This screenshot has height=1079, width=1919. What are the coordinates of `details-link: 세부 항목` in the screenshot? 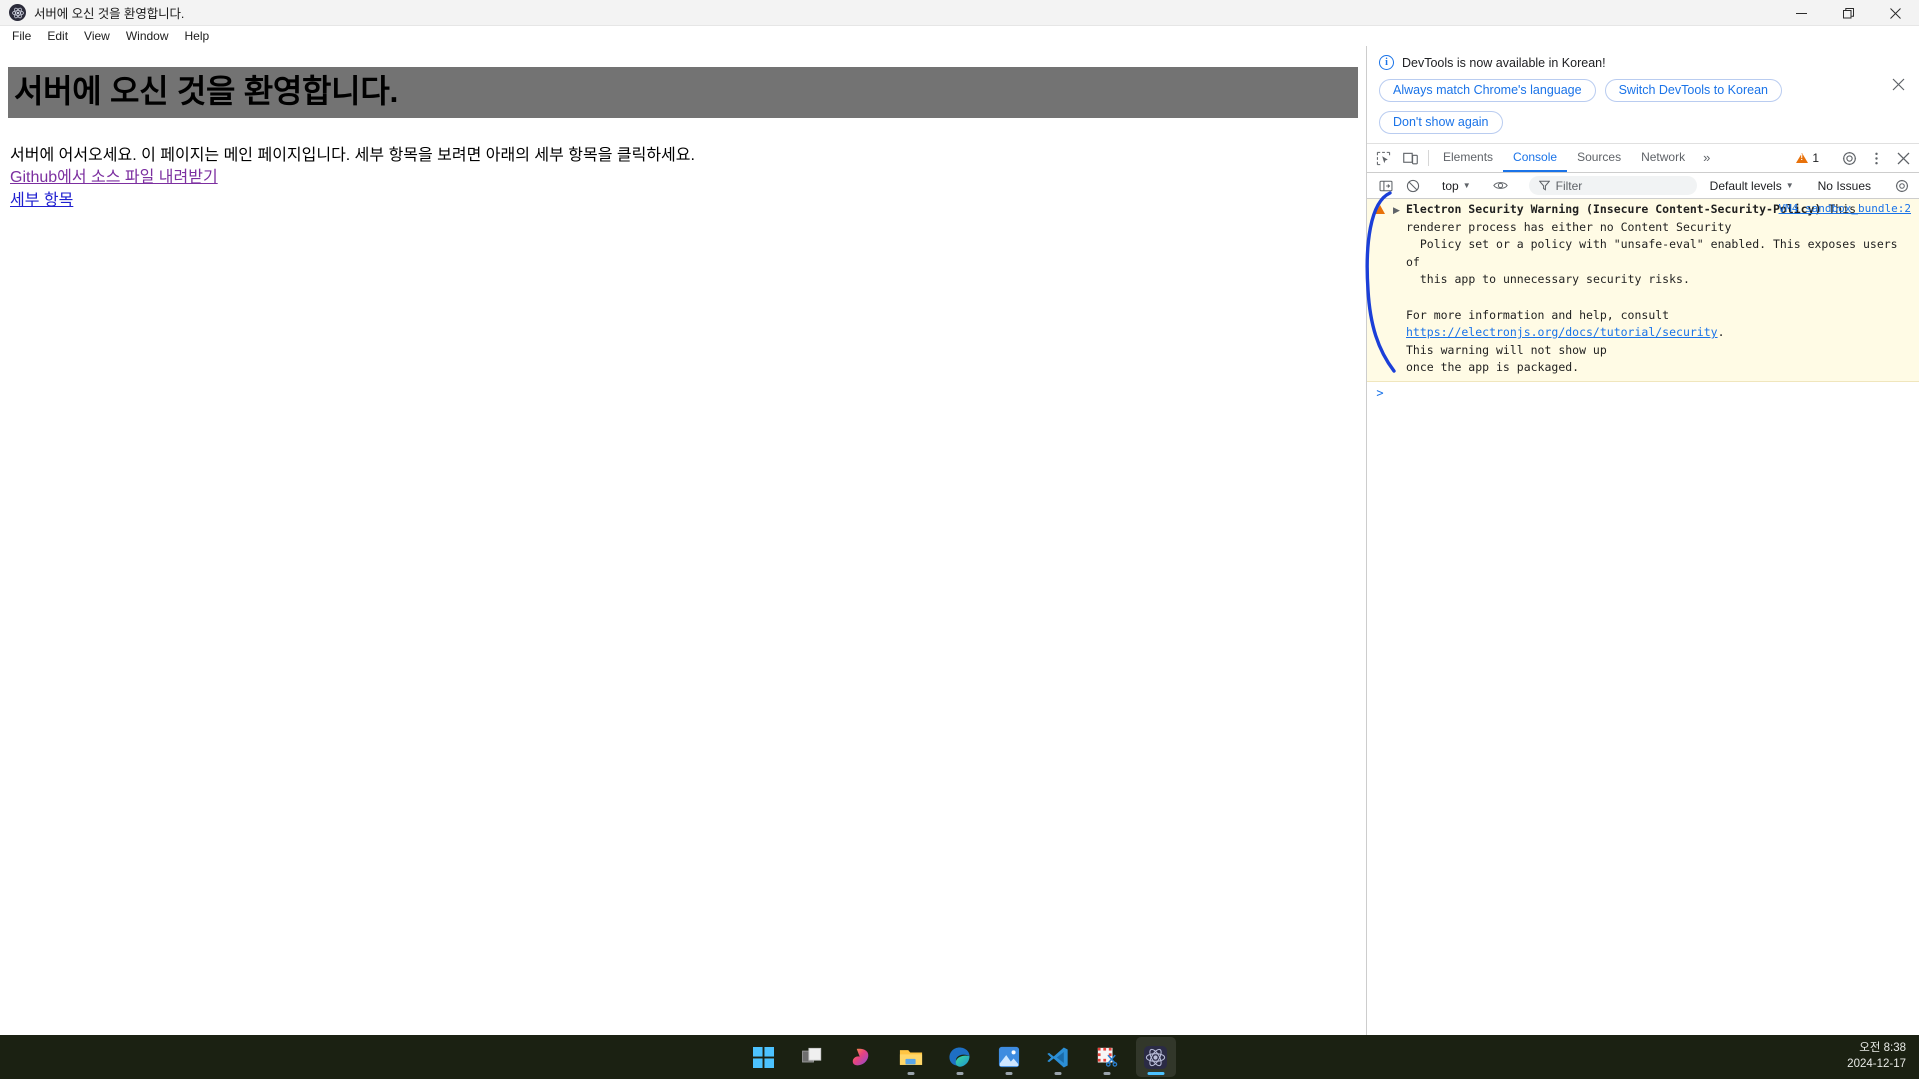 It's located at (40, 200).